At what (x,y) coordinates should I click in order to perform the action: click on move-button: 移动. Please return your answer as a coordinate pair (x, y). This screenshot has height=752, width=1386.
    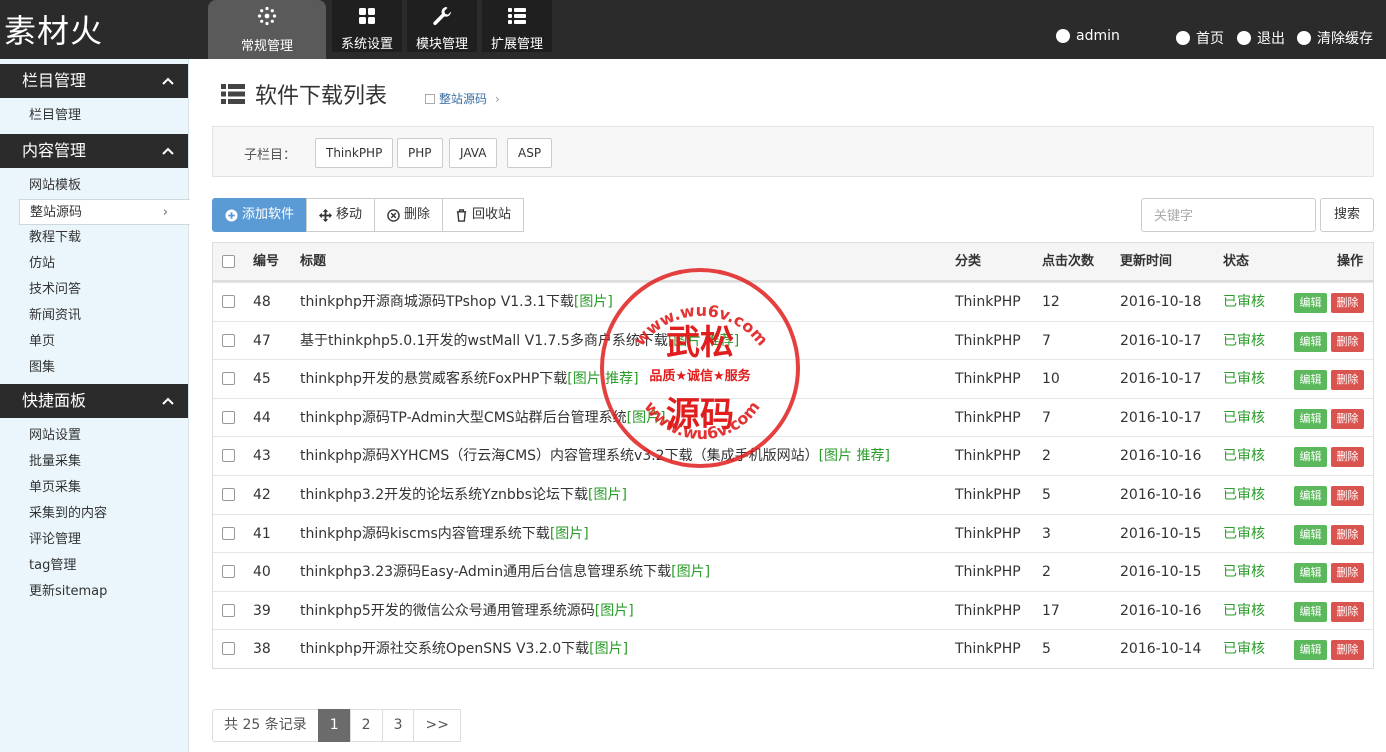
    Looking at the image, I should click on (341, 215).